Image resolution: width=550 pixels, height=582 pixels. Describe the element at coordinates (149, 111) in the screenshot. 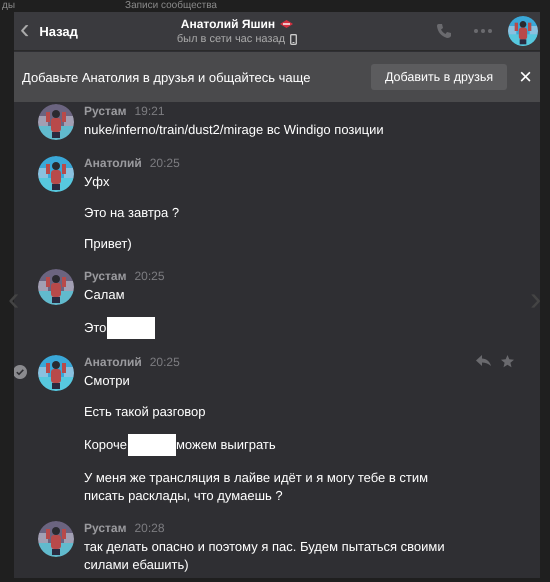

I see `message-time: 19:21` at that location.